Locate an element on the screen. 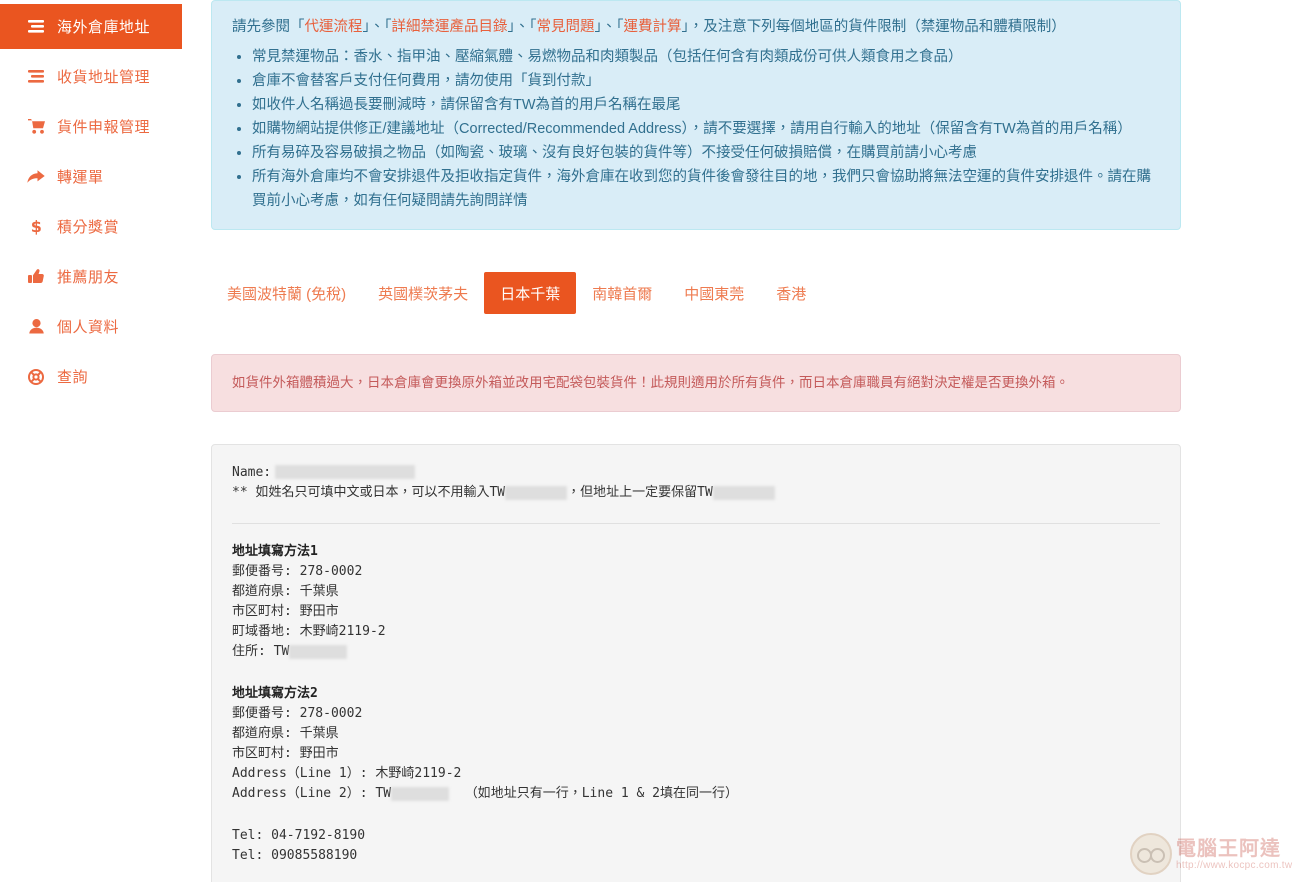 This screenshot has width=1304, height=882. sidebar-item-receiving-address-management: 收貨地址管理 is located at coordinates (95, 76).